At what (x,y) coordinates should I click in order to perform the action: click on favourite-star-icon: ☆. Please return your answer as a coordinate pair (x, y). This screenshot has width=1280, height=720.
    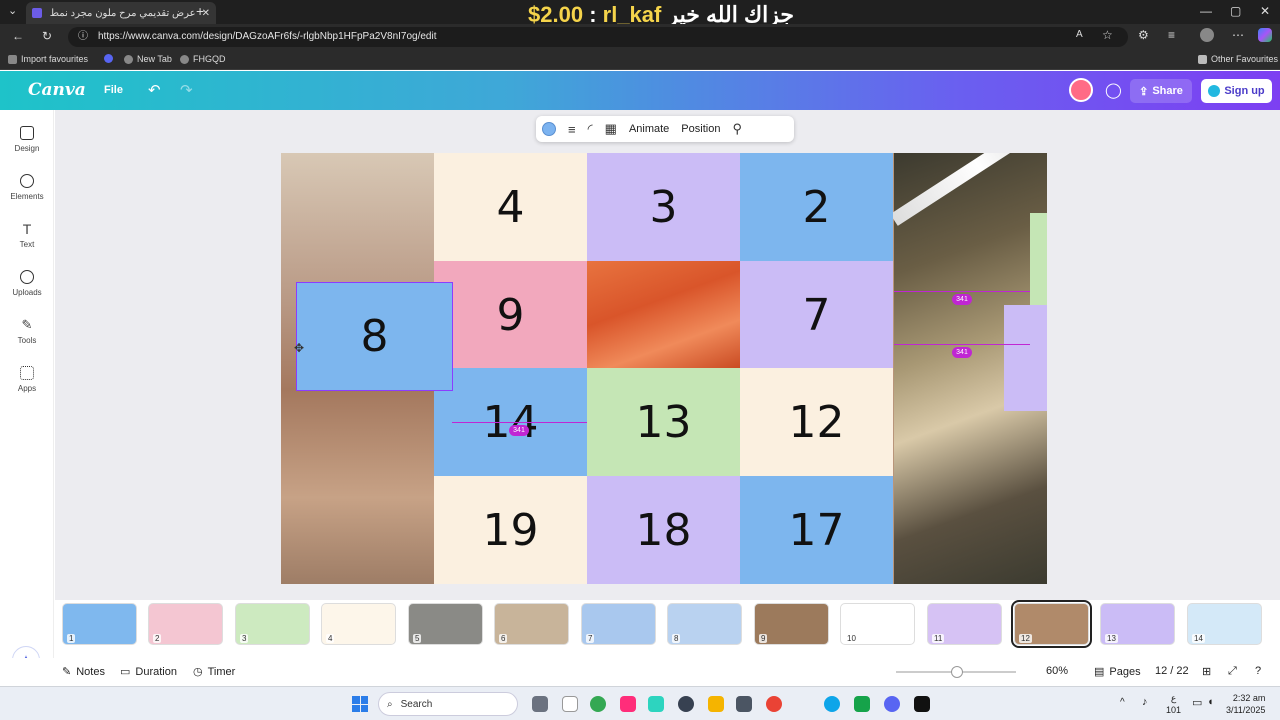
    Looking at the image, I should click on (1107, 35).